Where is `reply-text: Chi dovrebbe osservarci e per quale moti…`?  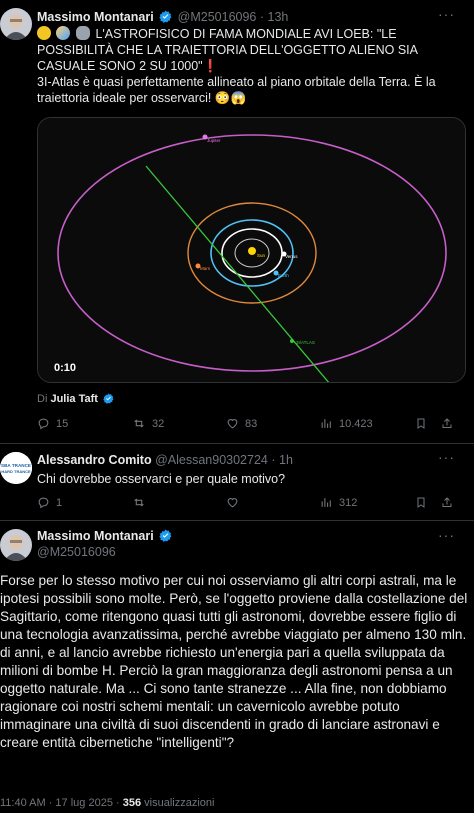 reply-text: Chi dovrebbe osservarci e per quale moti… is located at coordinates (161, 479).